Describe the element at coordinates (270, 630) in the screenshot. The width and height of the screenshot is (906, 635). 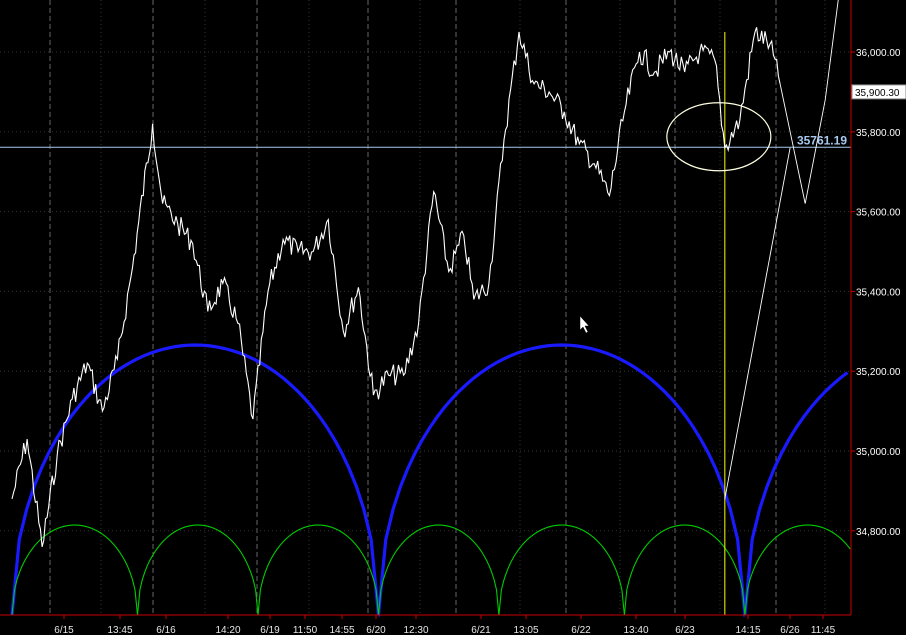
I see `x-tick-label: 6/19` at that location.